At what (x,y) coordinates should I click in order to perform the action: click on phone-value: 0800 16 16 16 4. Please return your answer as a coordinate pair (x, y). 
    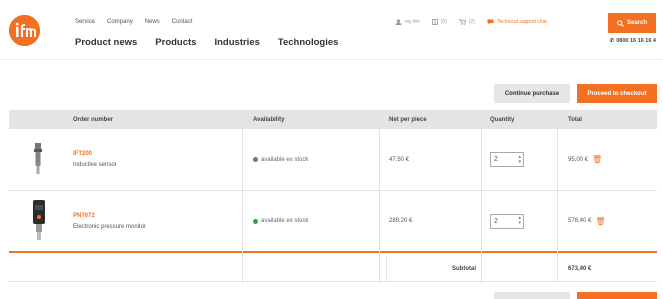
    Looking at the image, I should click on (636, 41).